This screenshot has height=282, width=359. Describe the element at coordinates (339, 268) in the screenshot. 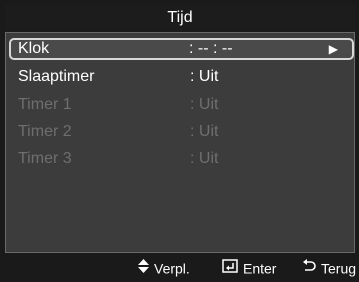

I see `return-hint-label: Terug` at that location.